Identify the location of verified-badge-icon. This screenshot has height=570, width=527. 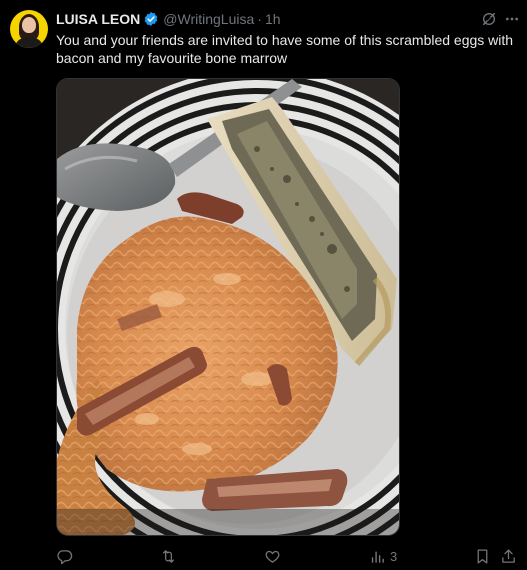
(151, 19).